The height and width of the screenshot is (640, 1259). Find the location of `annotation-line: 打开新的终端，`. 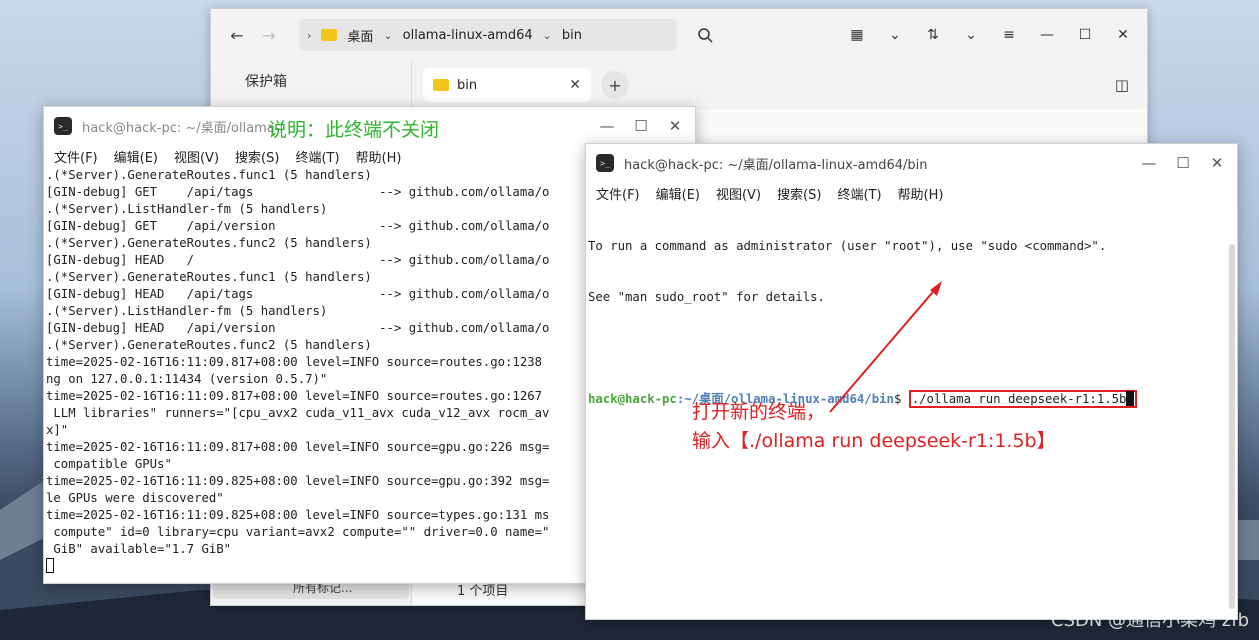

annotation-line: 打开新的终端， is located at coordinates (759, 412).